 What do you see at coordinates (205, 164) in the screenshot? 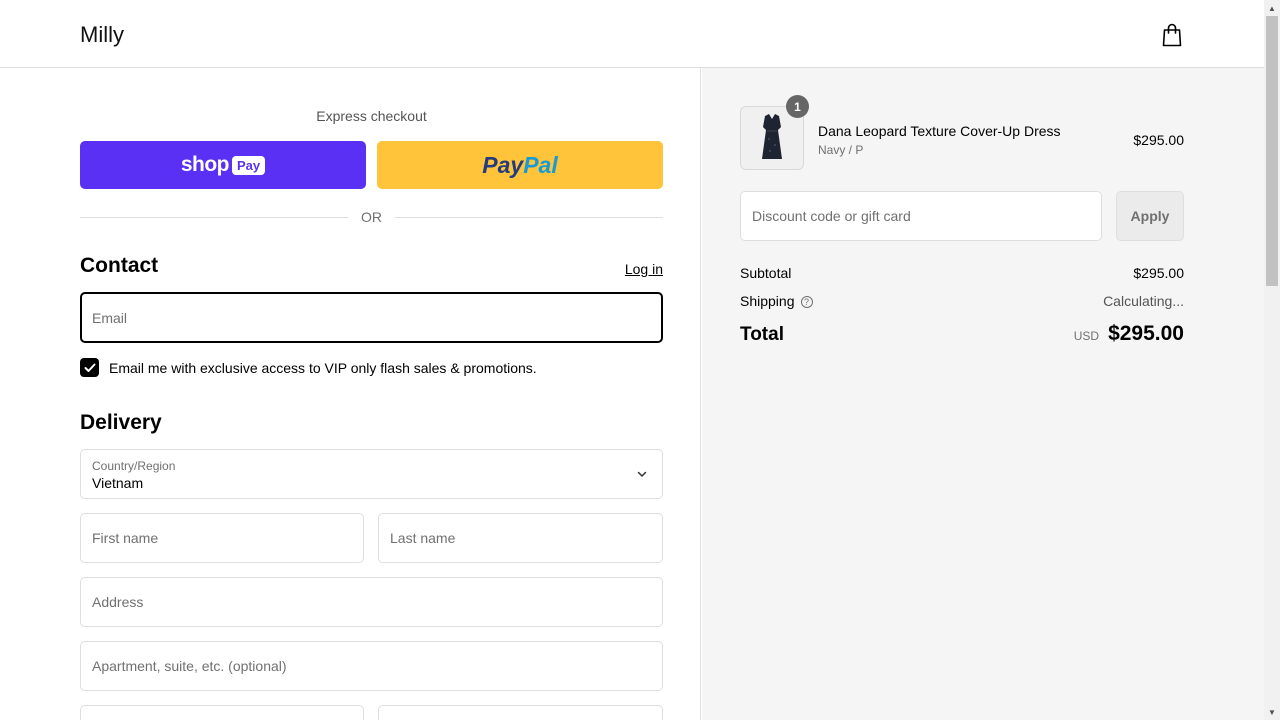
I see `shop-pay-logo-word: shop` at bounding box center [205, 164].